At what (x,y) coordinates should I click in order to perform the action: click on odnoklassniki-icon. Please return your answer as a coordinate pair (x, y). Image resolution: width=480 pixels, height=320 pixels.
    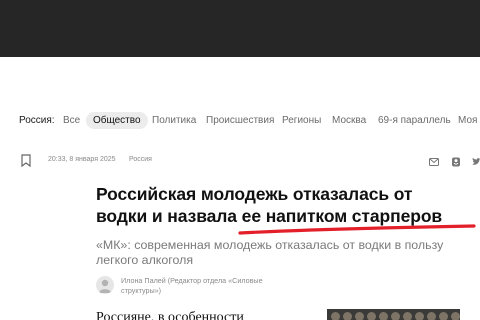
    Looking at the image, I should click on (456, 163).